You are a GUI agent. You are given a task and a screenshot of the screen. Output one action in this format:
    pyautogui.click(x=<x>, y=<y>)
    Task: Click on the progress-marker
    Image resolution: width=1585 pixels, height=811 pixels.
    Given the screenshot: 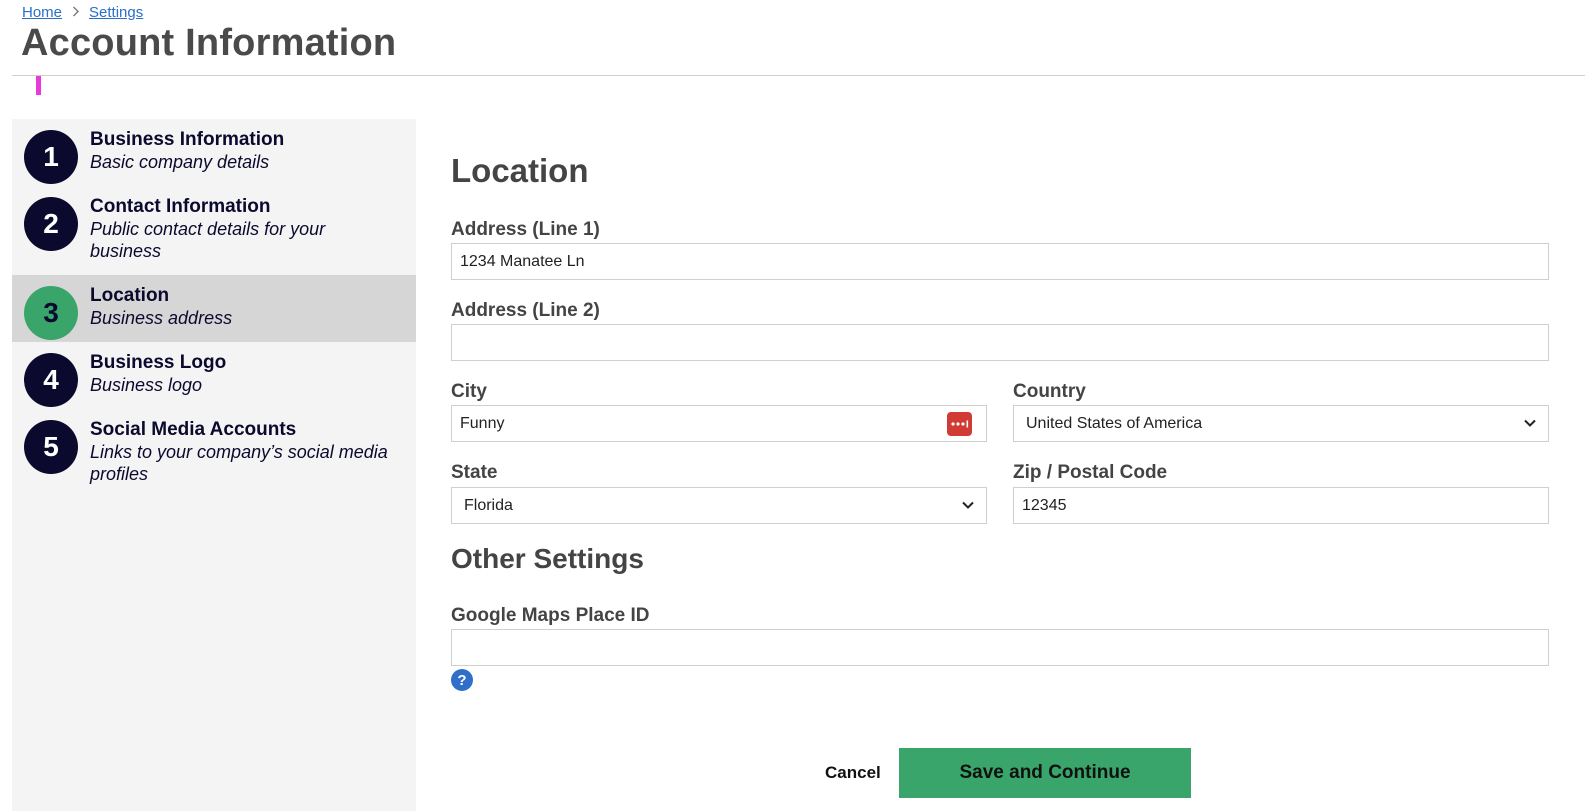 What is the action you would take?
    pyautogui.click(x=38, y=85)
    